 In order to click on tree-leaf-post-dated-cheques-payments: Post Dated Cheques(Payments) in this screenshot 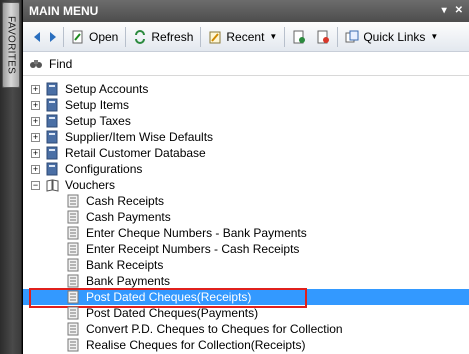, I will do `click(246, 313)`.